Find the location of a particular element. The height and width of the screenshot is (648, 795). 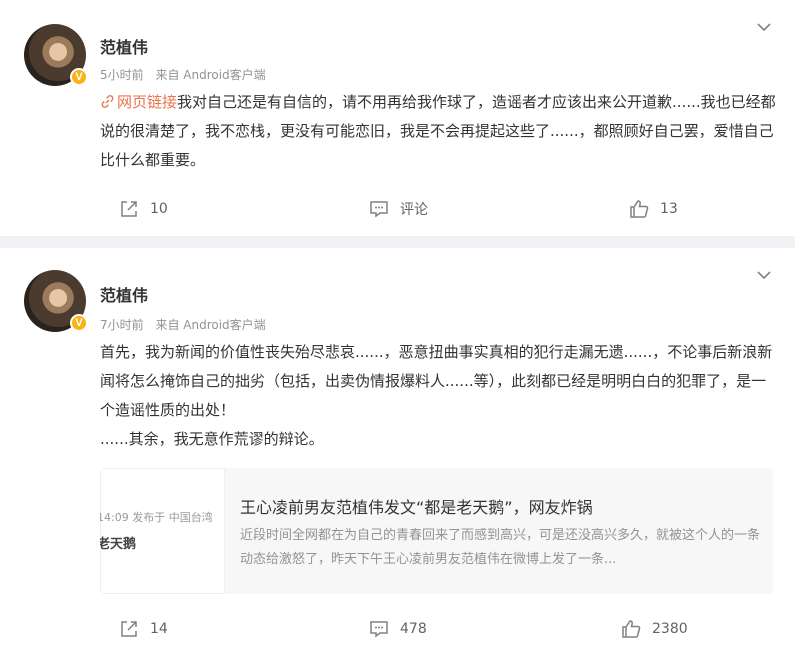

like-button: 2380 is located at coordinates (654, 629).